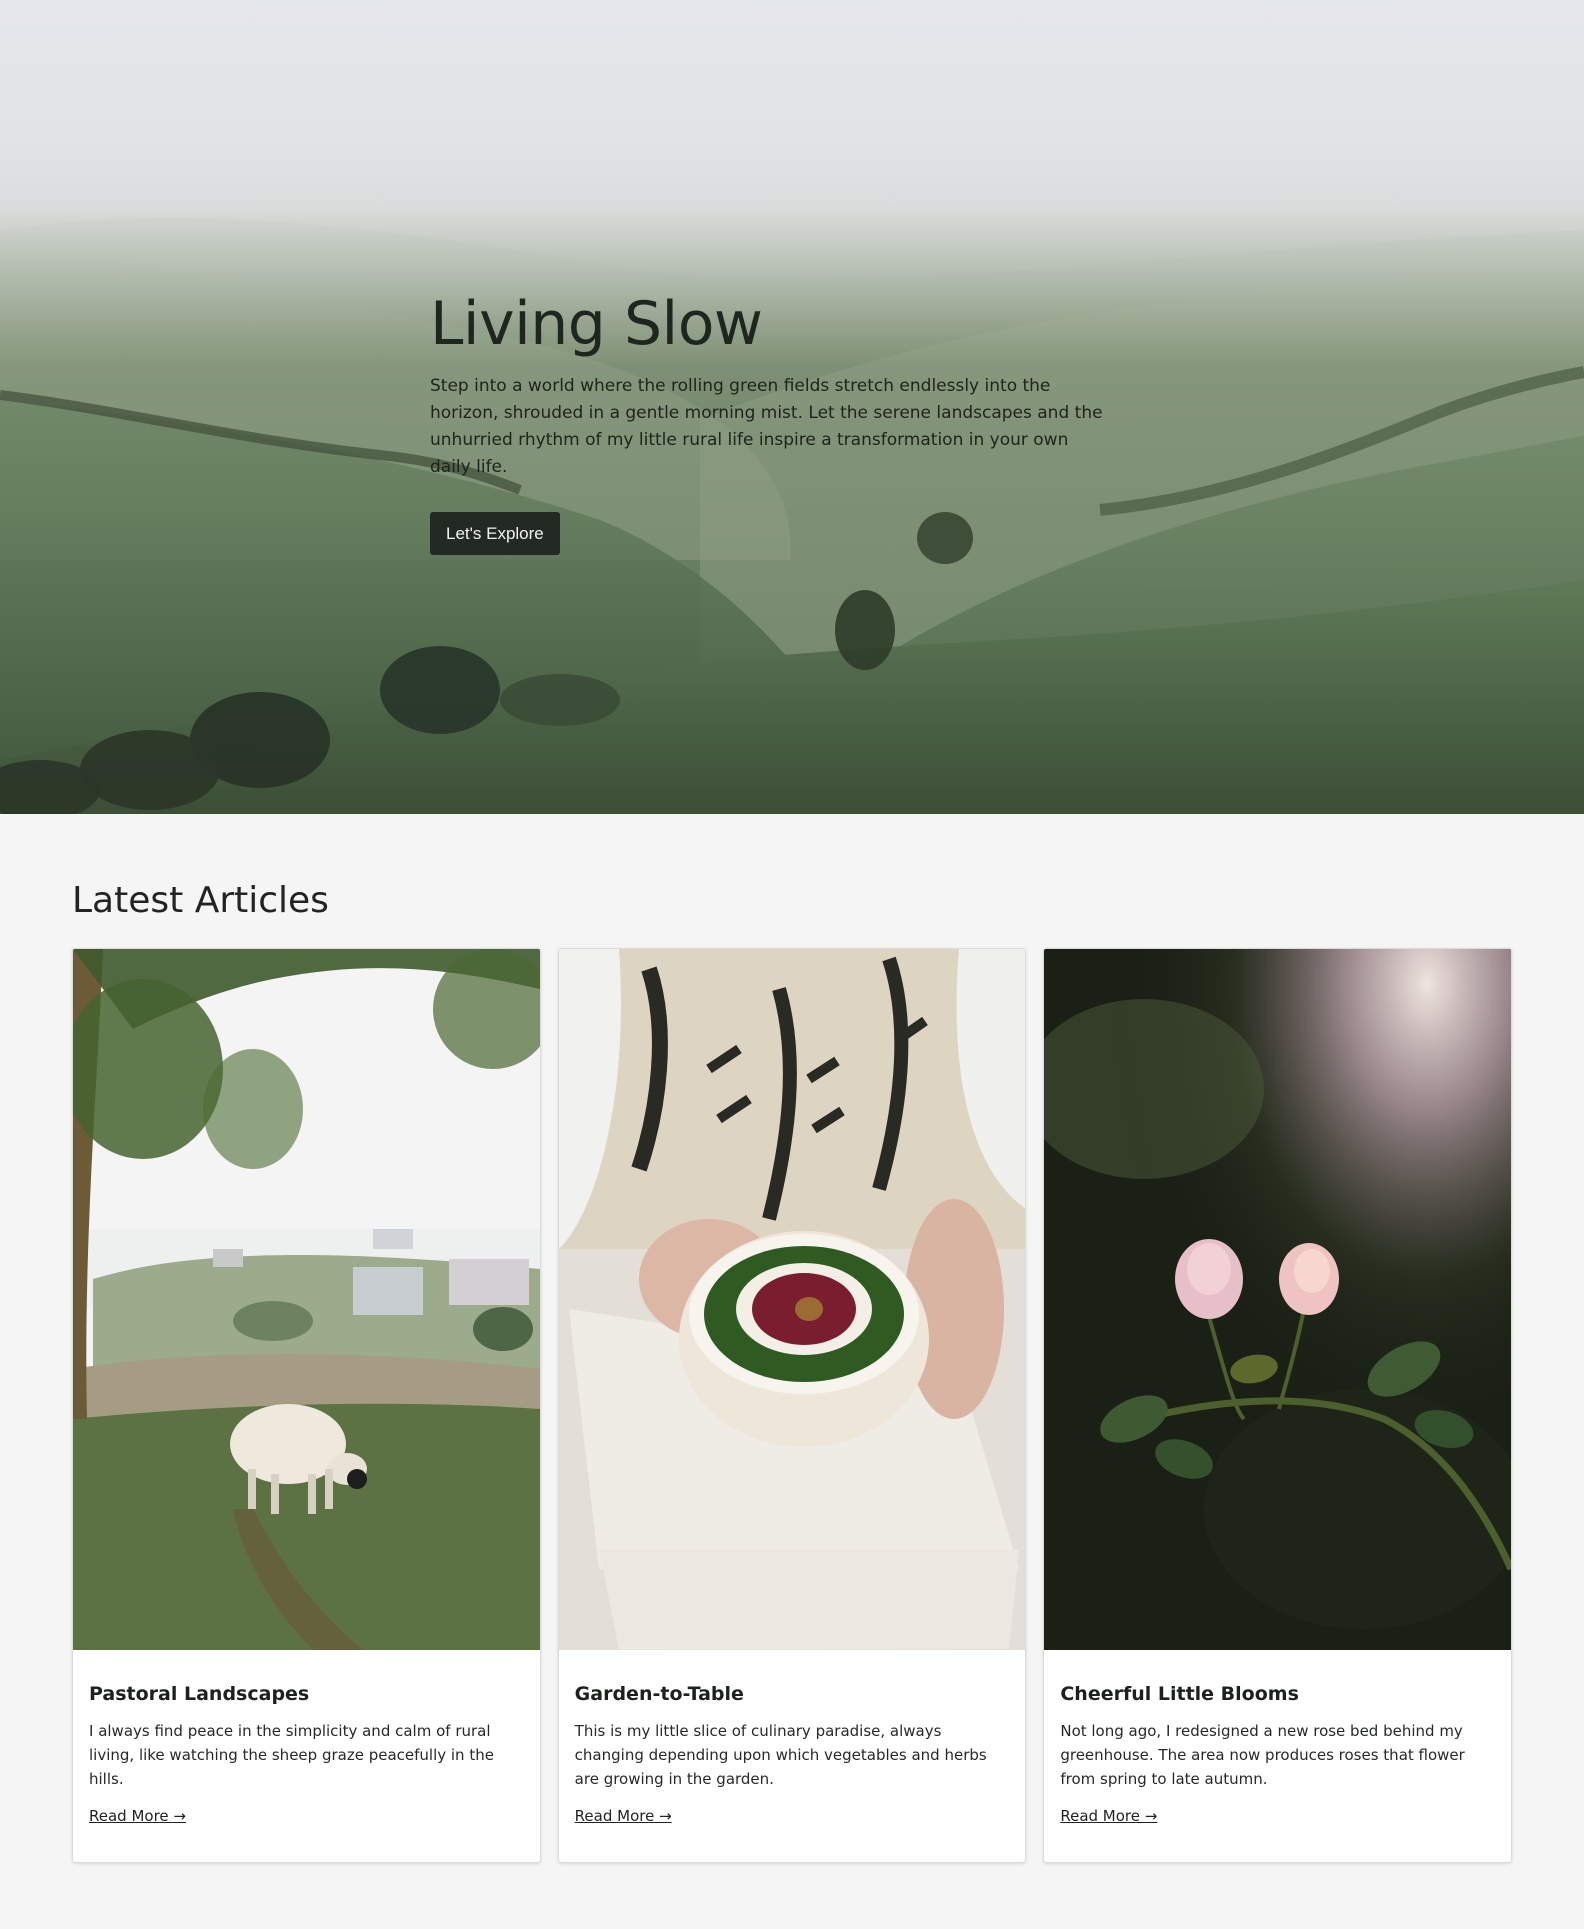 Image resolution: width=1584 pixels, height=1929 pixels. What do you see at coordinates (199, 1694) in the screenshot?
I see `card-title: Pastoral Landscapes` at bounding box center [199, 1694].